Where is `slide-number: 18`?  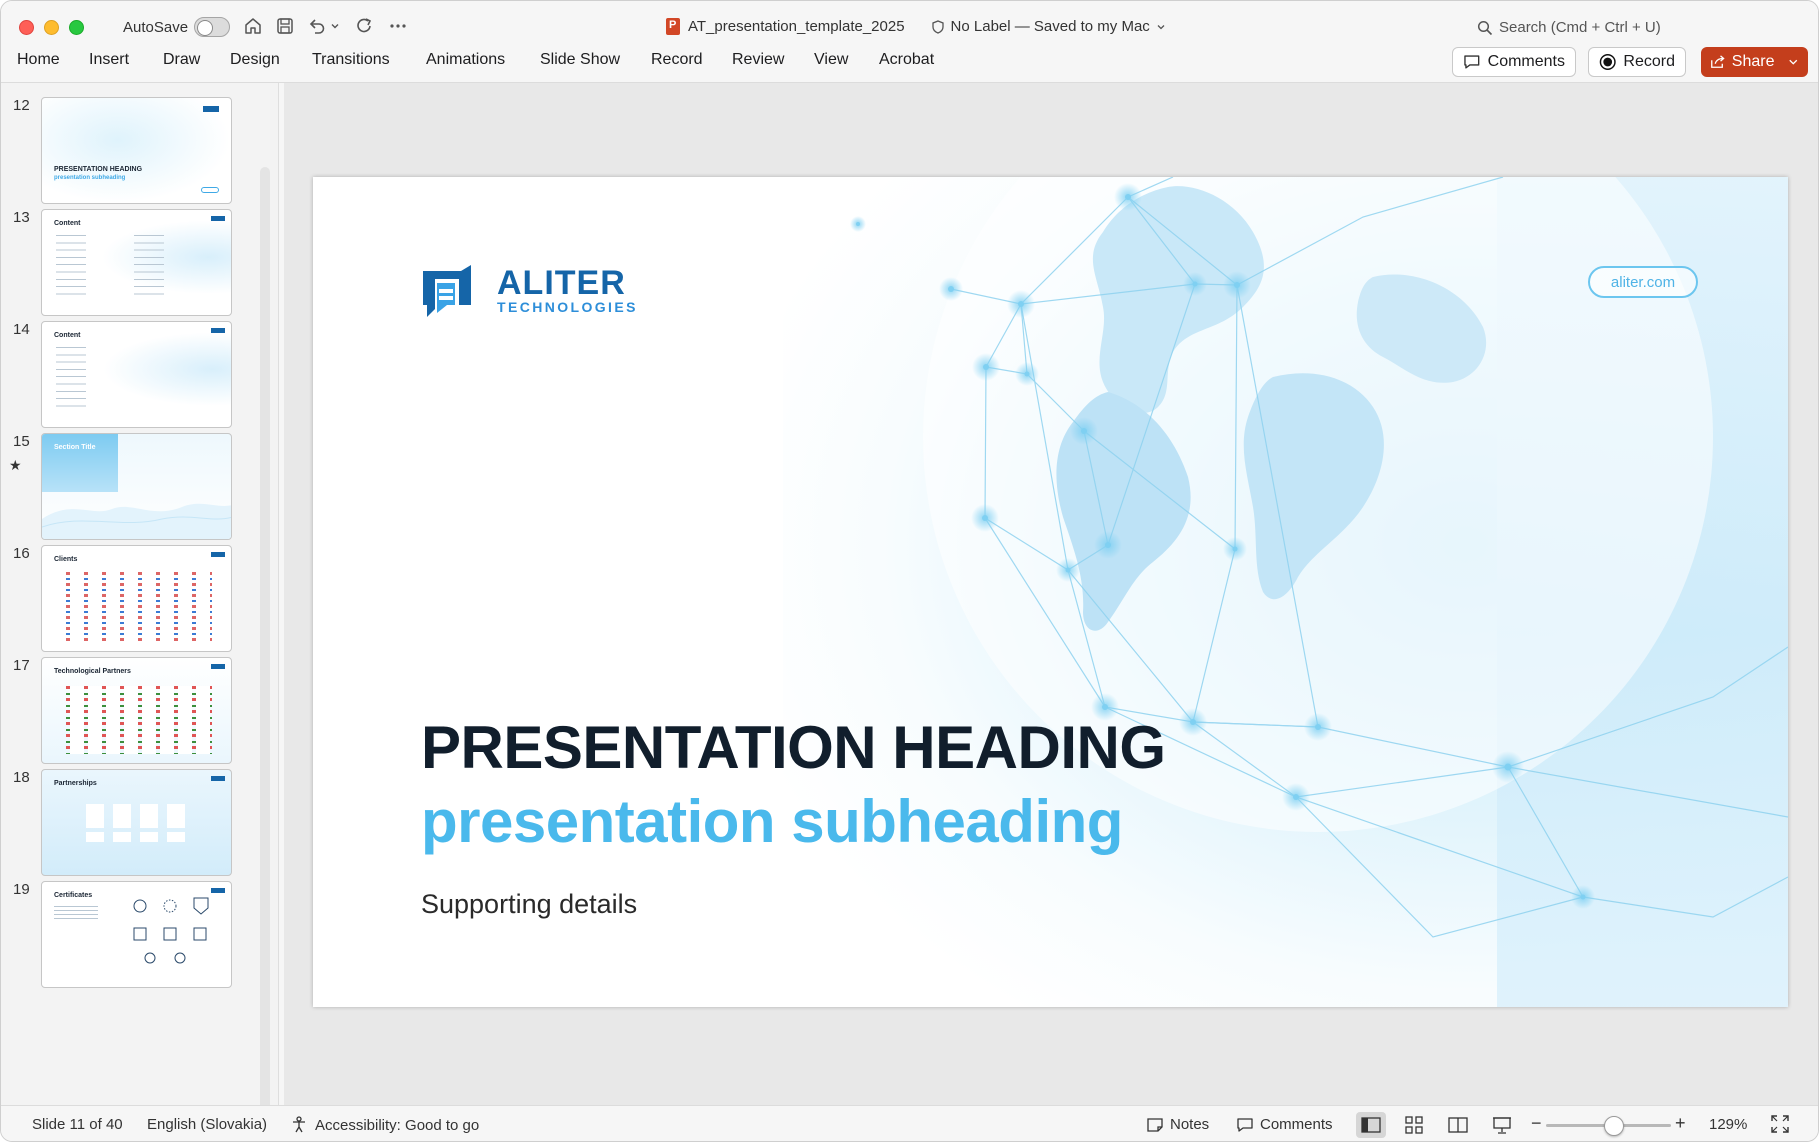
slide-number: 18 is located at coordinates (21, 777).